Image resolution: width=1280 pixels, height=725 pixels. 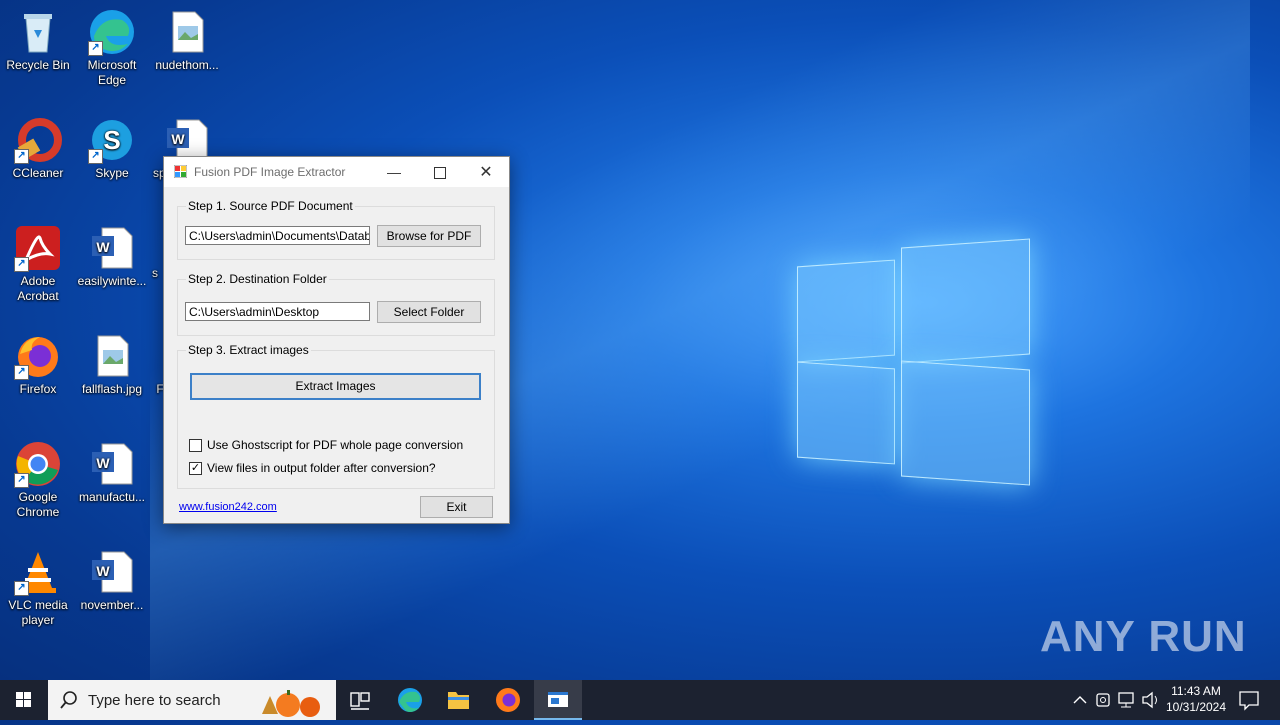 I want to click on minimize-icon: —, so click(x=394, y=172).